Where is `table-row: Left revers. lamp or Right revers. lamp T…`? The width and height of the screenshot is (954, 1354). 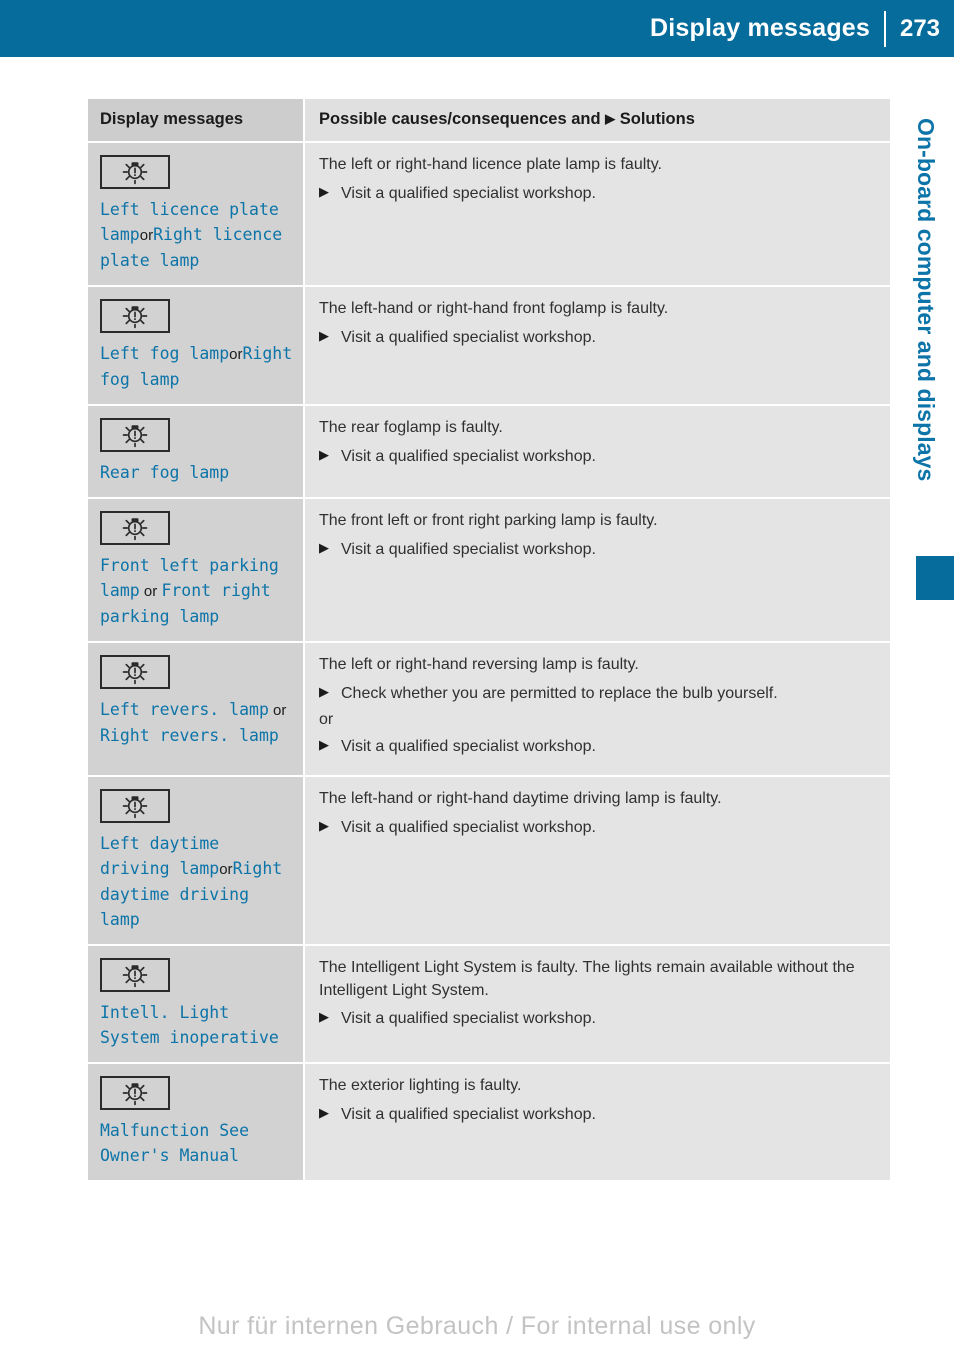
table-row: Left revers. lamp or Right revers. lamp T… is located at coordinates (489, 708).